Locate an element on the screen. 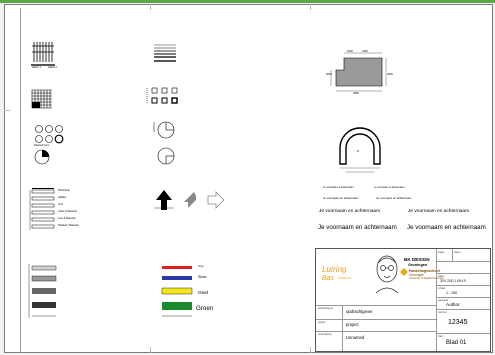 The height and width of the screenshot is (355, 495). dimension-label: 3000 is located at coordinates (329, 74).